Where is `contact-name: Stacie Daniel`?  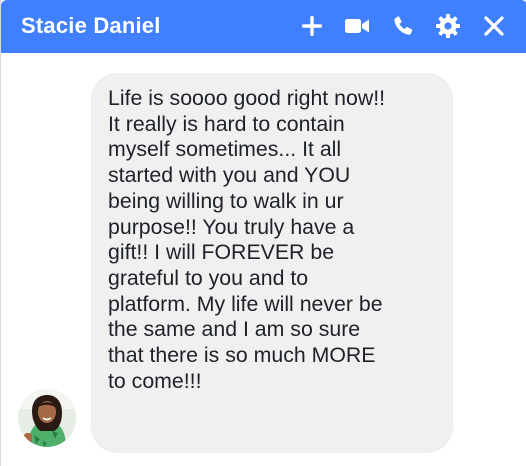 contact-name: Stacie Daniel is located at coordinates (91, 26).